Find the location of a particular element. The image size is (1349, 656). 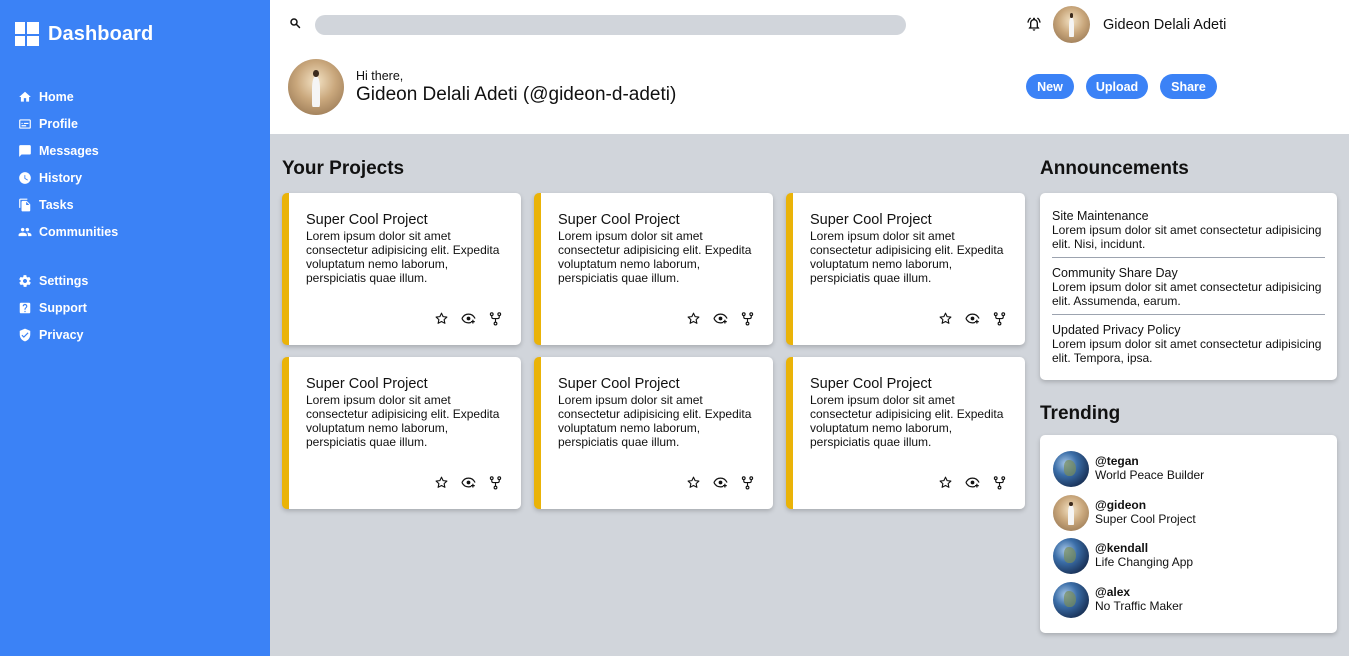

trending-desc: No Traffic Maker is located at coordinates (1139, 605).